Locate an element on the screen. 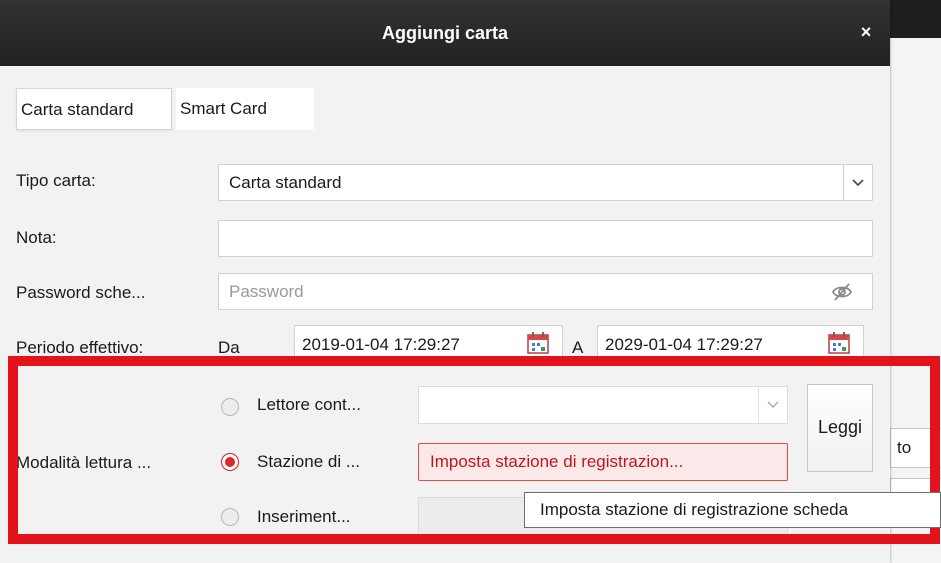 This screenshot has height=563, width=941. password-placeholder: Password is located at coordinates (266, 291).